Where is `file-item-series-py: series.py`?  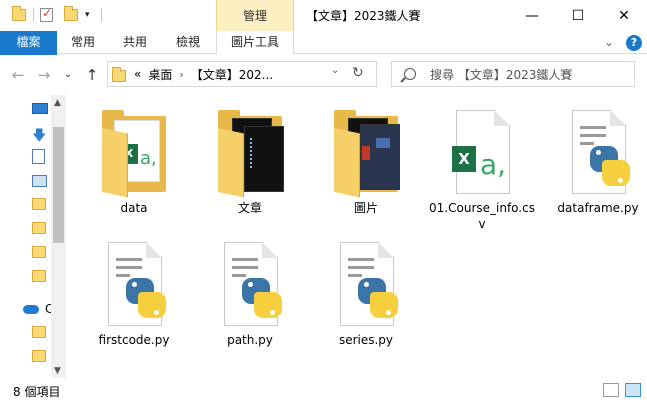 file-item-series-py: series.py is located at coordinates (366, 297).